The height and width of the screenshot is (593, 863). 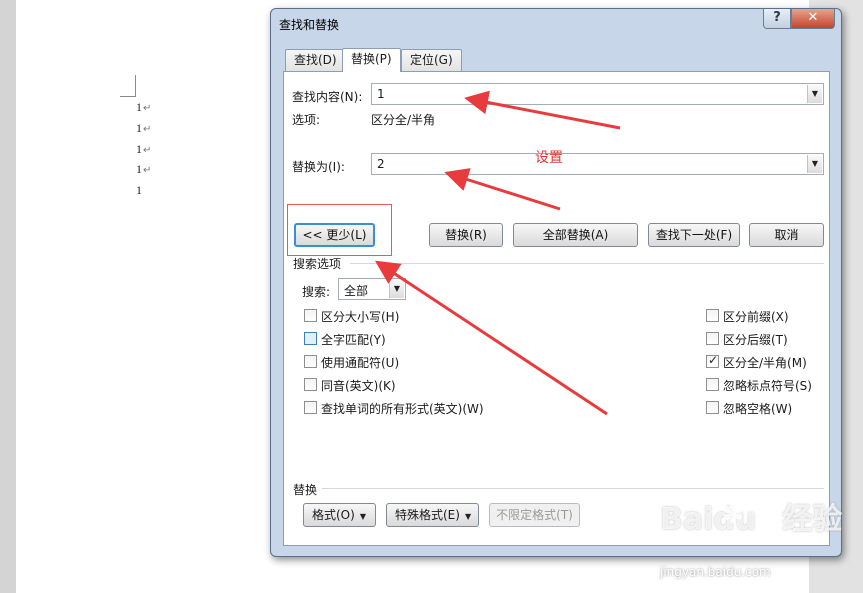 What do you see at coordinates (575, 235) in the screenshot?
I see `replace-all-button: 全部替换(A)` at bounding box center [575, 235].